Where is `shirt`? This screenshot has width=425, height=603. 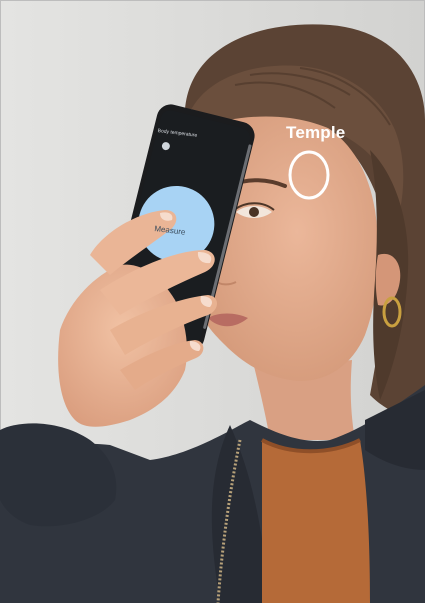 shirt is located at coordinates (316, 521).